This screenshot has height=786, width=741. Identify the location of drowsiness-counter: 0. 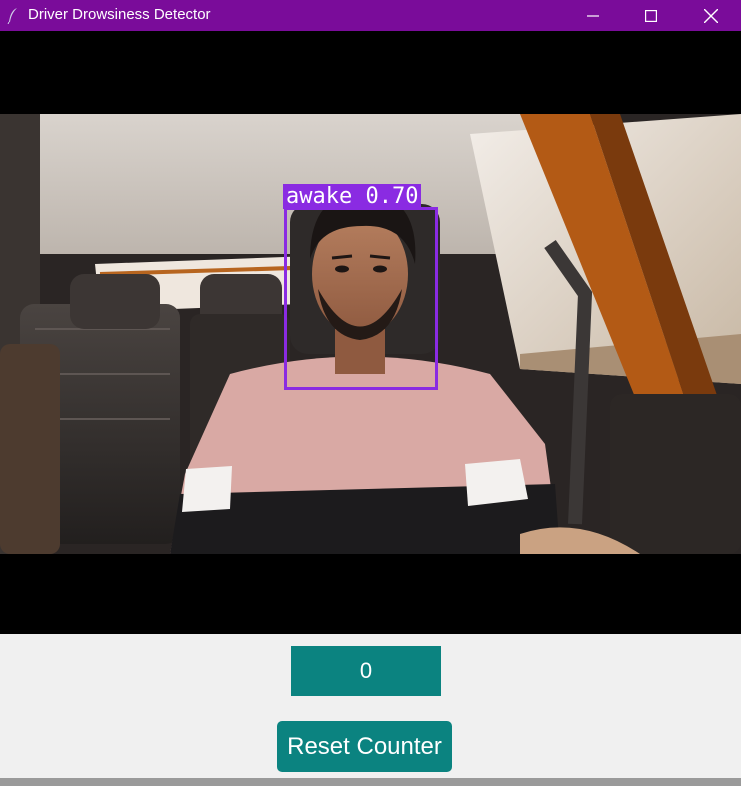
(366, 671).